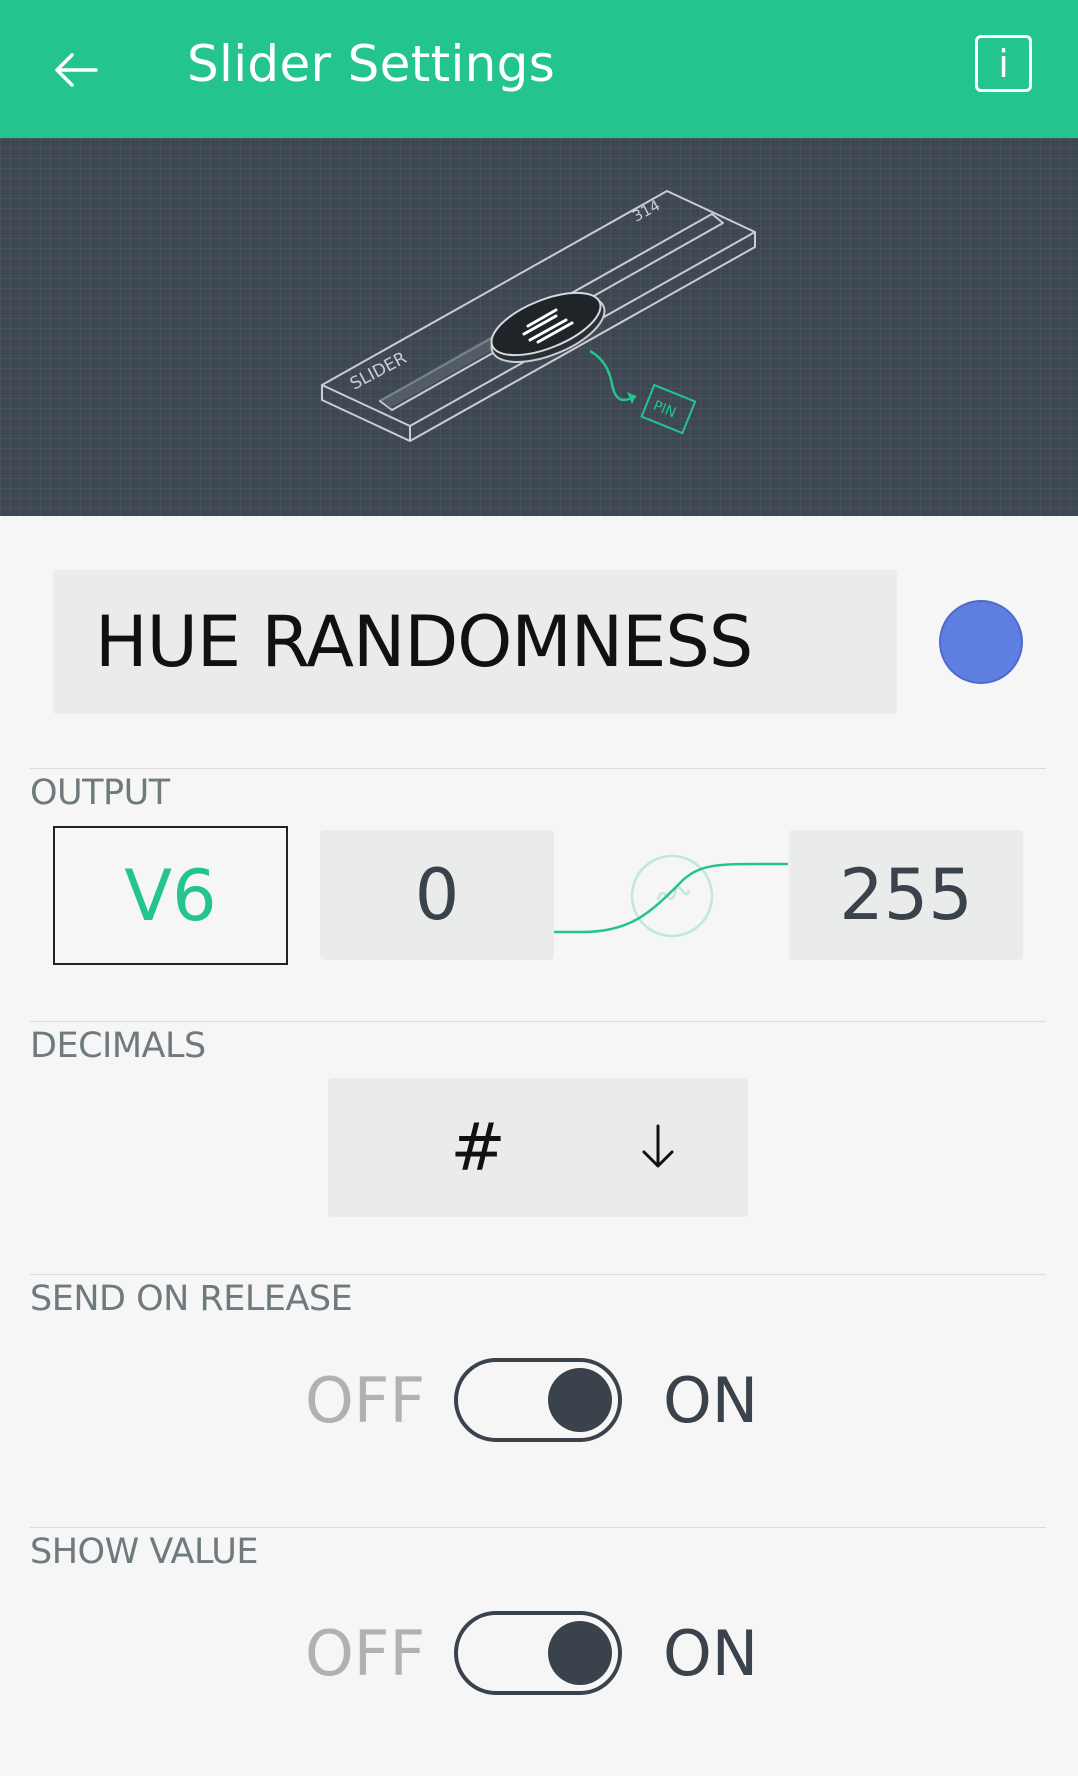 The height and width of the screenshot is (1776, 1078). What do you see at coordinates (170, 895) in the screenshot?
I see `output-pin-selector: V6` at bounding box center [170, 895].